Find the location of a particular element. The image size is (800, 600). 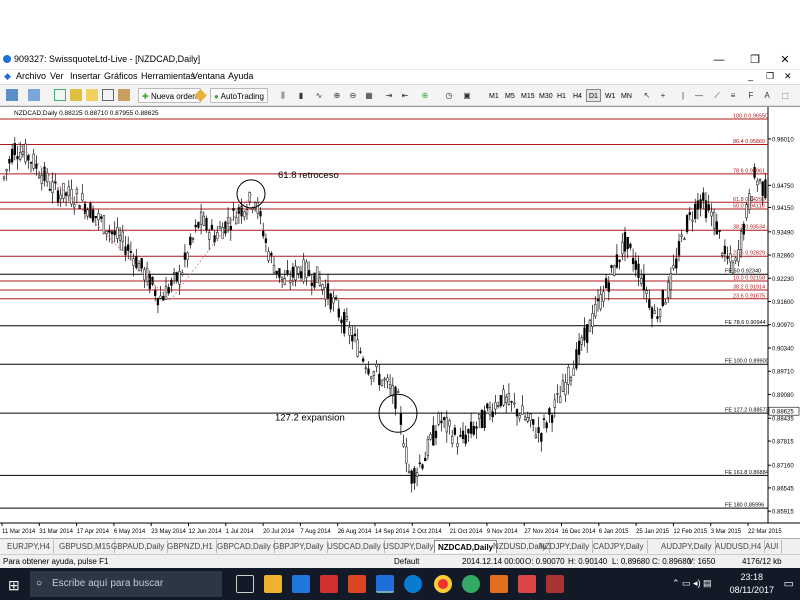

chart-tab: GBPCAD,Daily is located at coordinates (244, 546).